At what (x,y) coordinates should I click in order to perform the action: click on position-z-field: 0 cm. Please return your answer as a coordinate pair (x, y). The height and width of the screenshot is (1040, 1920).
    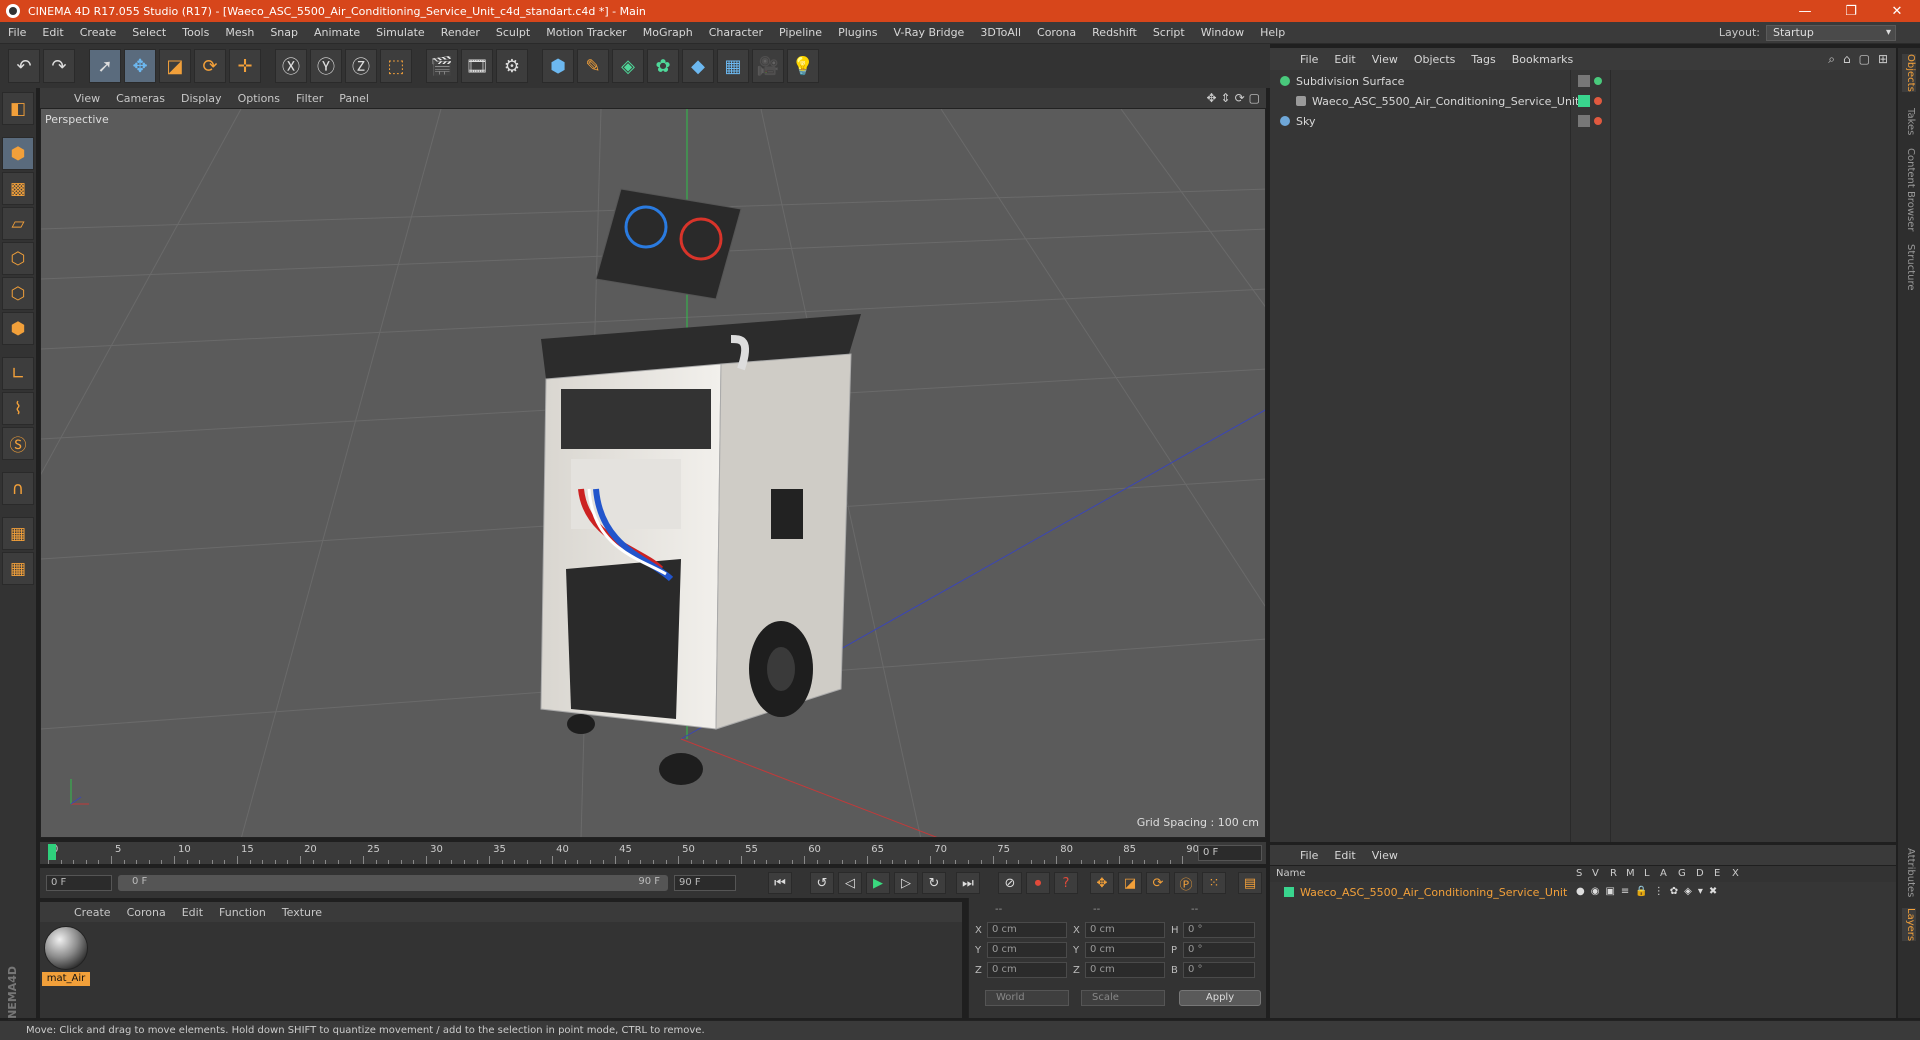
    Looking at the image, I should click on (1027, 970).